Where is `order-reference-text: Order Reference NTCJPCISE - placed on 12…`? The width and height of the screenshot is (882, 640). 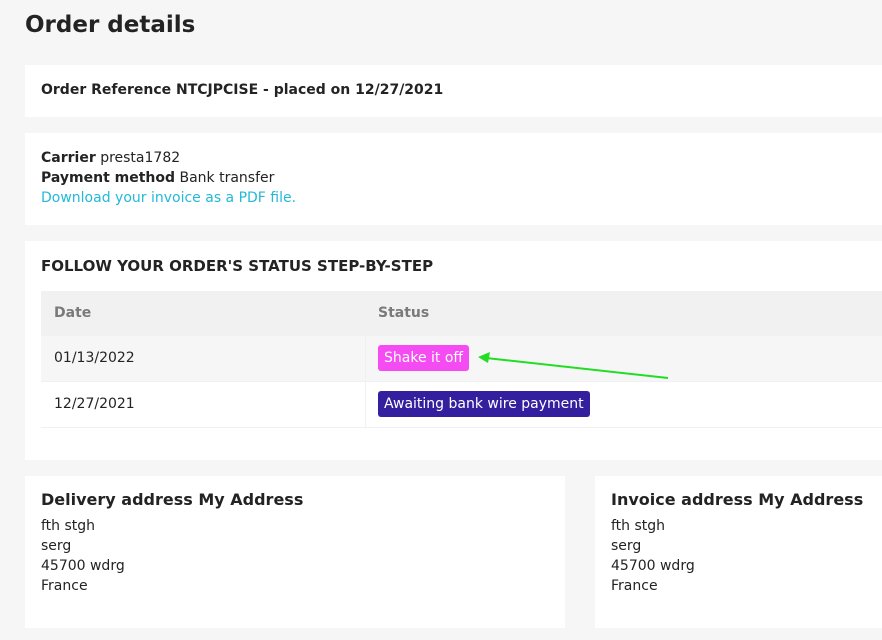
order-reference-text: Order Reference NTCJPCISE - placed on 12… is located at coordinates (242, 90).